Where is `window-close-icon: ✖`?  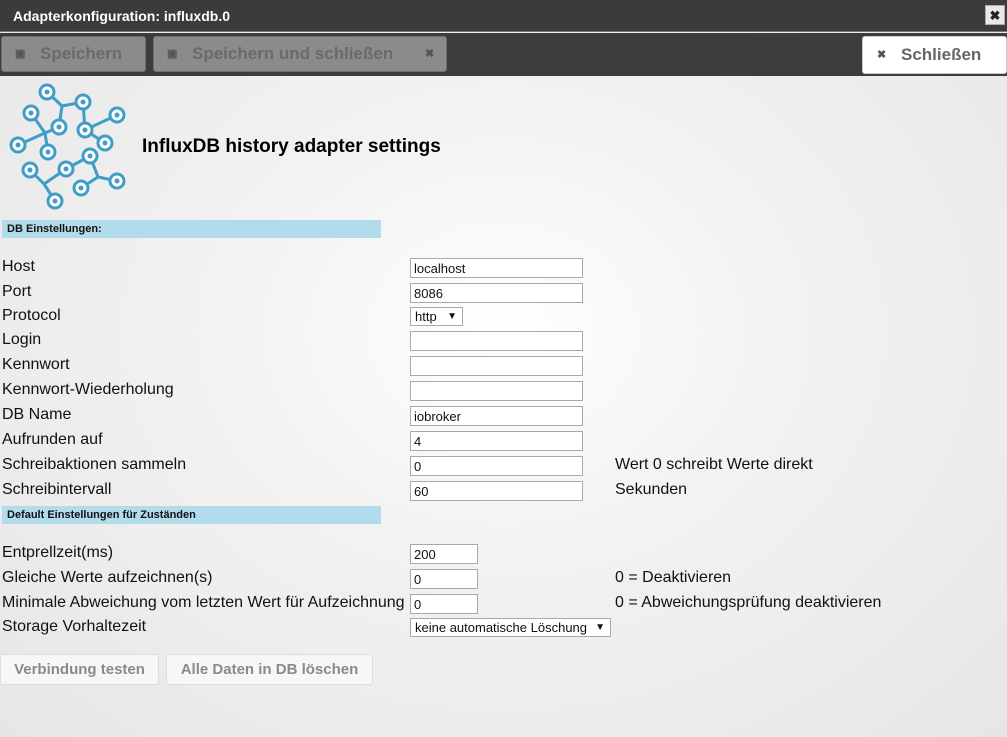
window-close-icon: ✖ is located at coordinates (995, 15).